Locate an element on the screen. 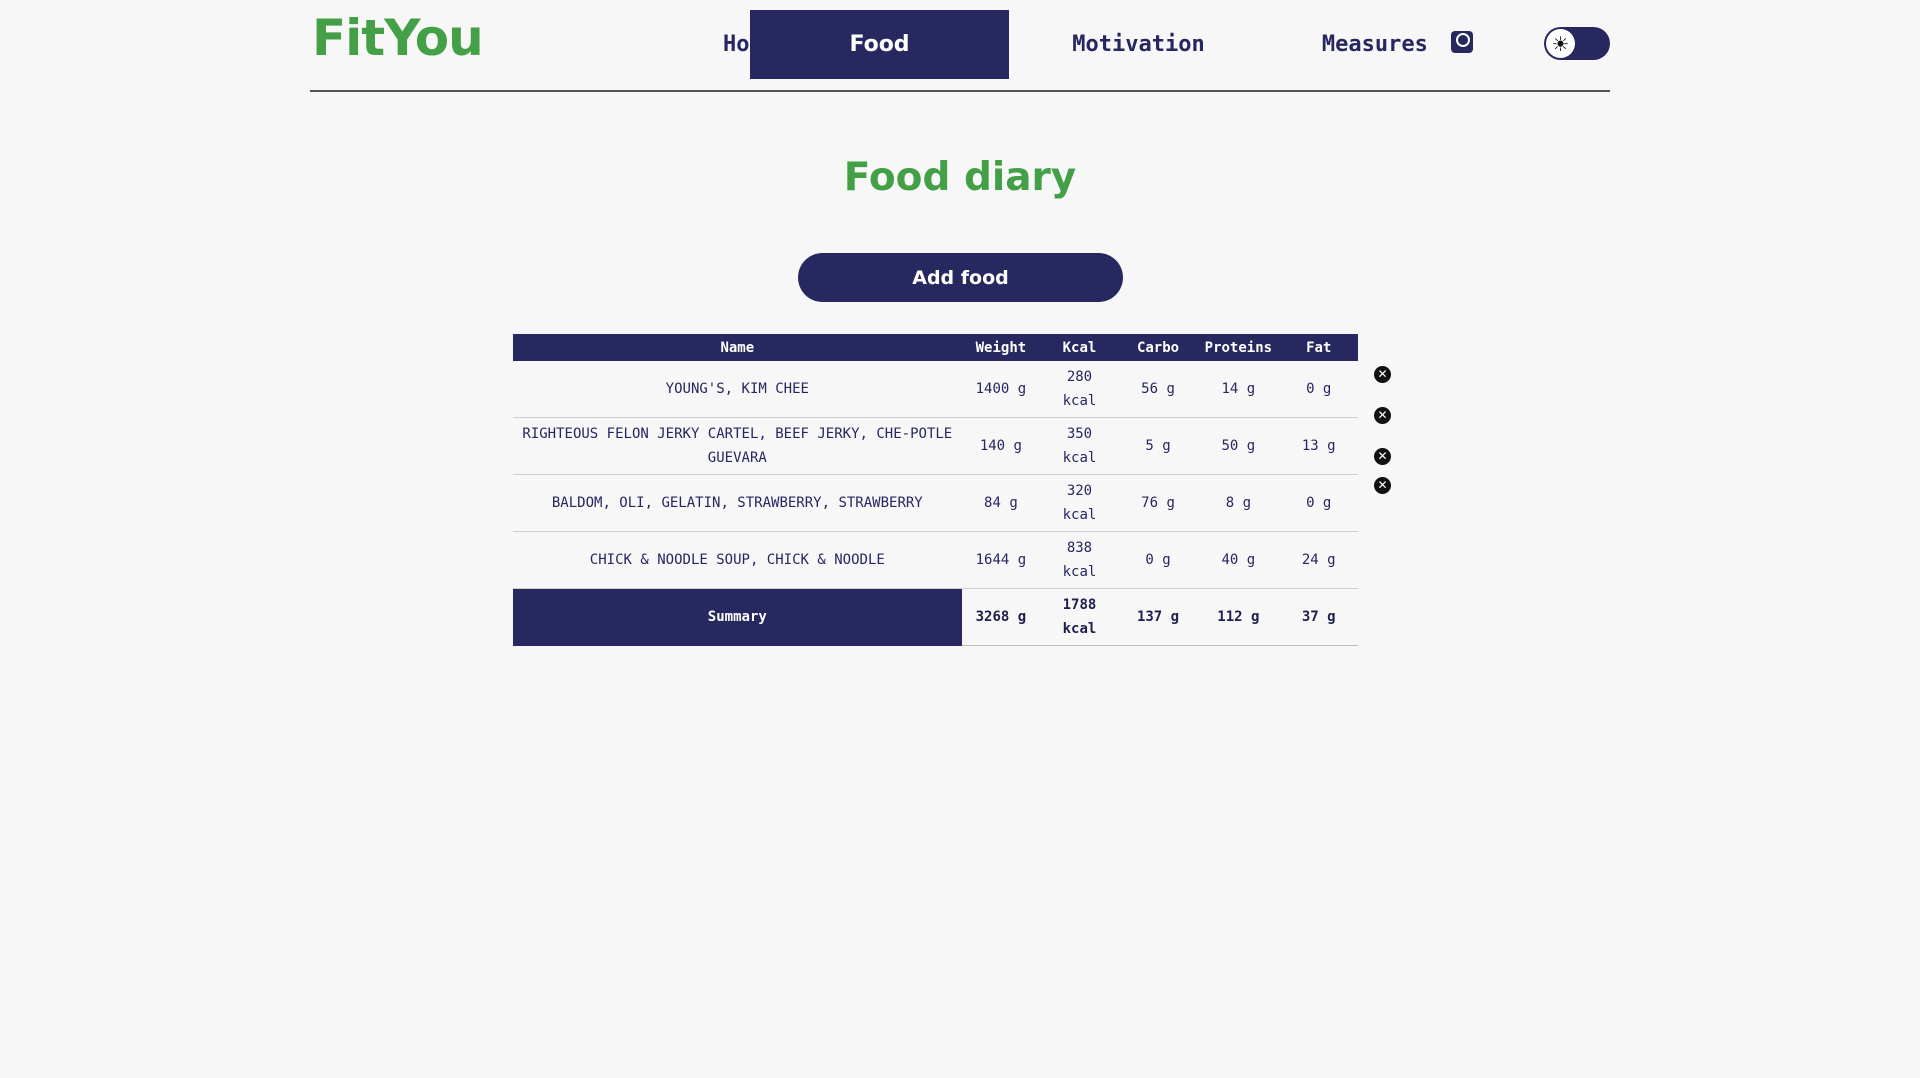 The width and height of the screenshot is (1920, 1078). header-proteins: Proteins is located at coordinates (1238, 347).